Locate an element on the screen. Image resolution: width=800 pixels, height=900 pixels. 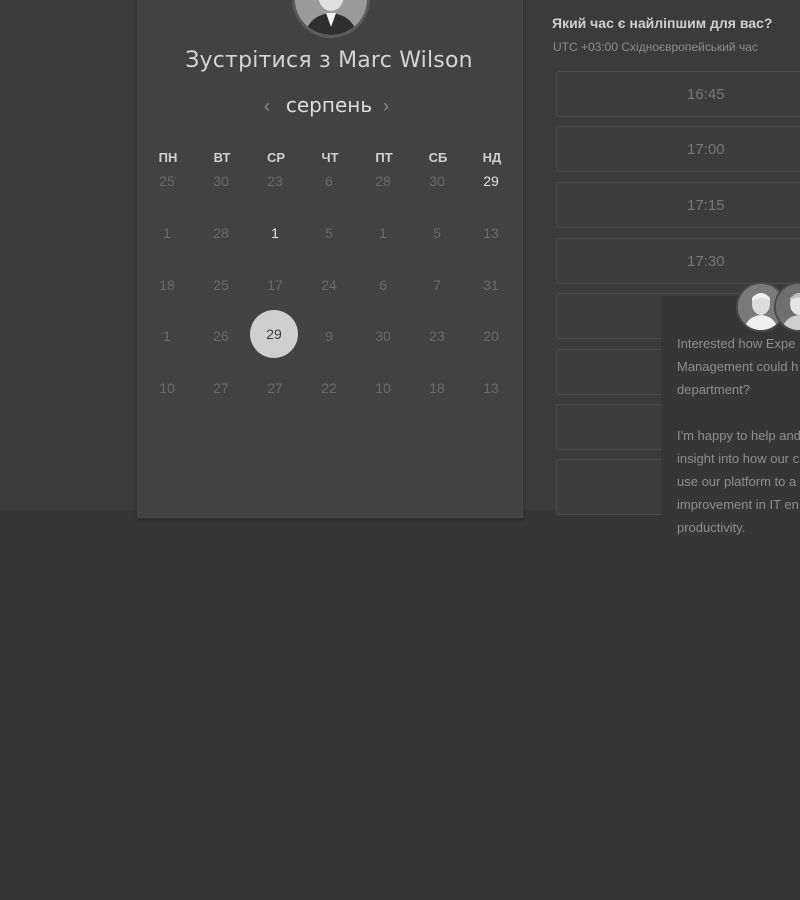
chat-message-line: Interested how Expe is located at coordinates (736, 343).